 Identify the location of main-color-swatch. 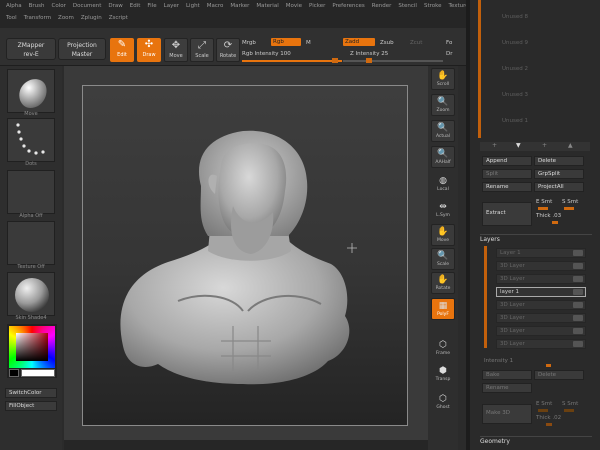
(38, 373).